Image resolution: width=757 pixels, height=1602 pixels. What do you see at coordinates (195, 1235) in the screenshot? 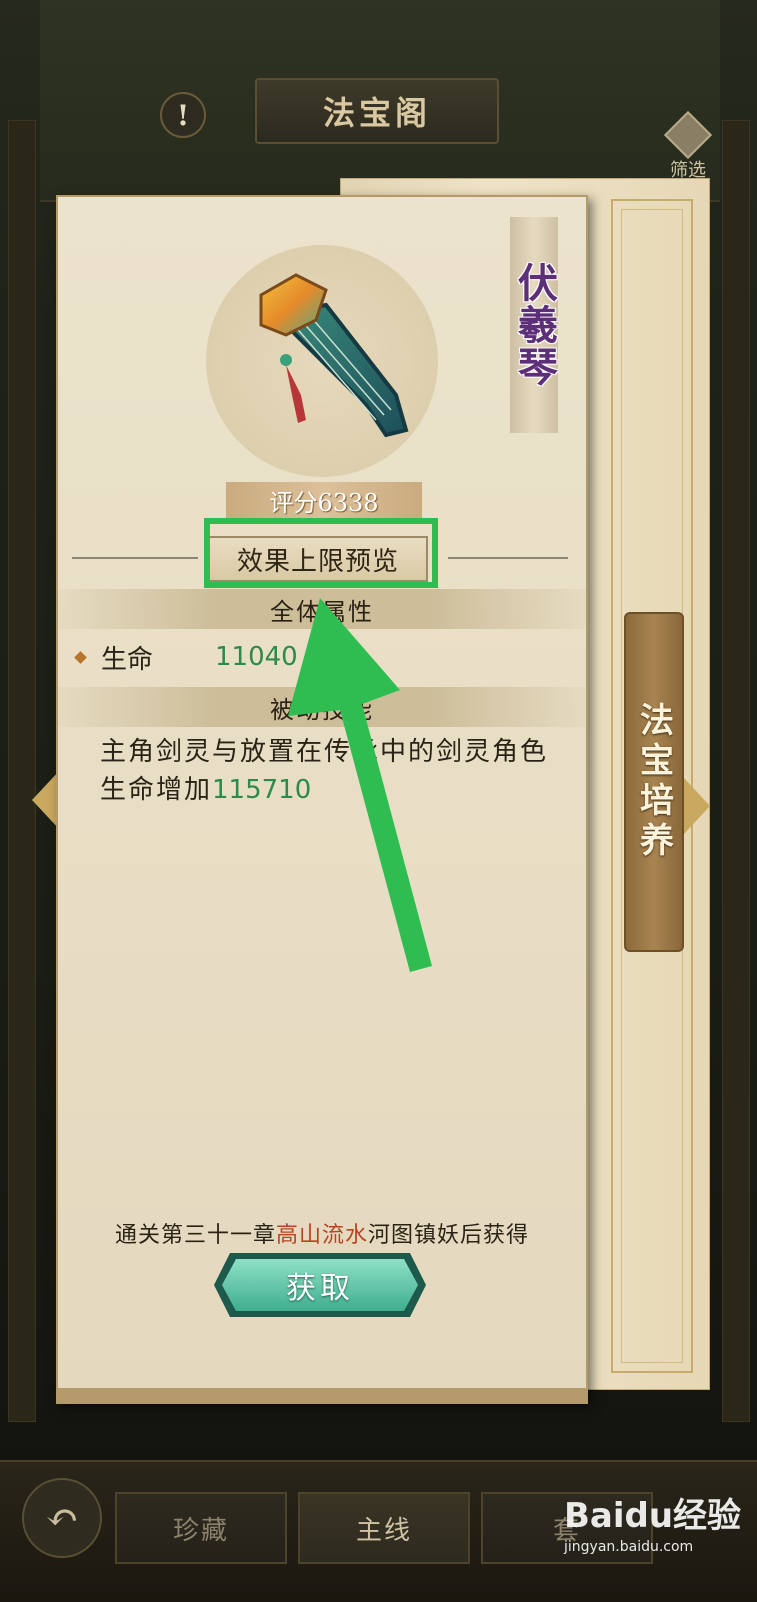
I see `source-prefix: 通关第三十一章` at bounding box center [195, 1235].